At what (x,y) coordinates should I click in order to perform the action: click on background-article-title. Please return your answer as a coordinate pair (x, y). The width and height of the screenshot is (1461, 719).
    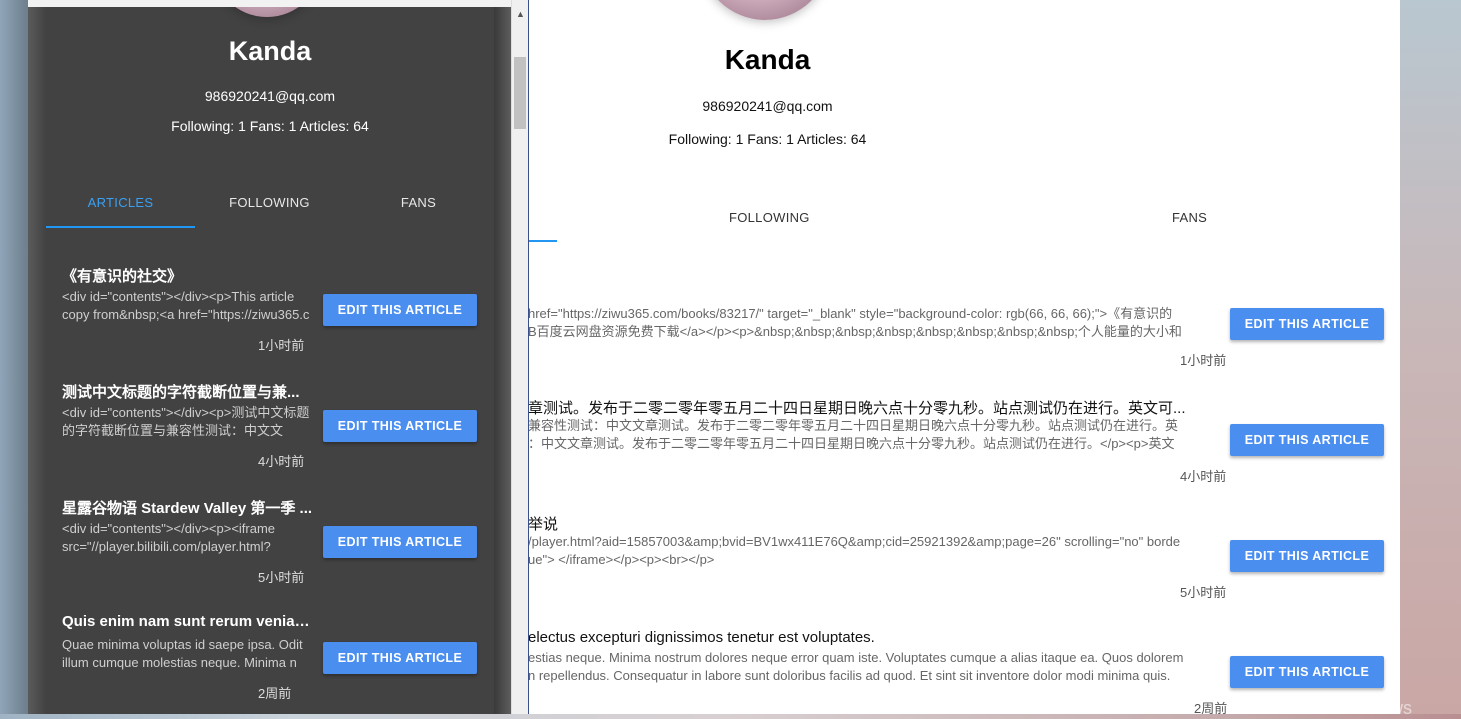
    Looking at the image, I should click on (964, 295).